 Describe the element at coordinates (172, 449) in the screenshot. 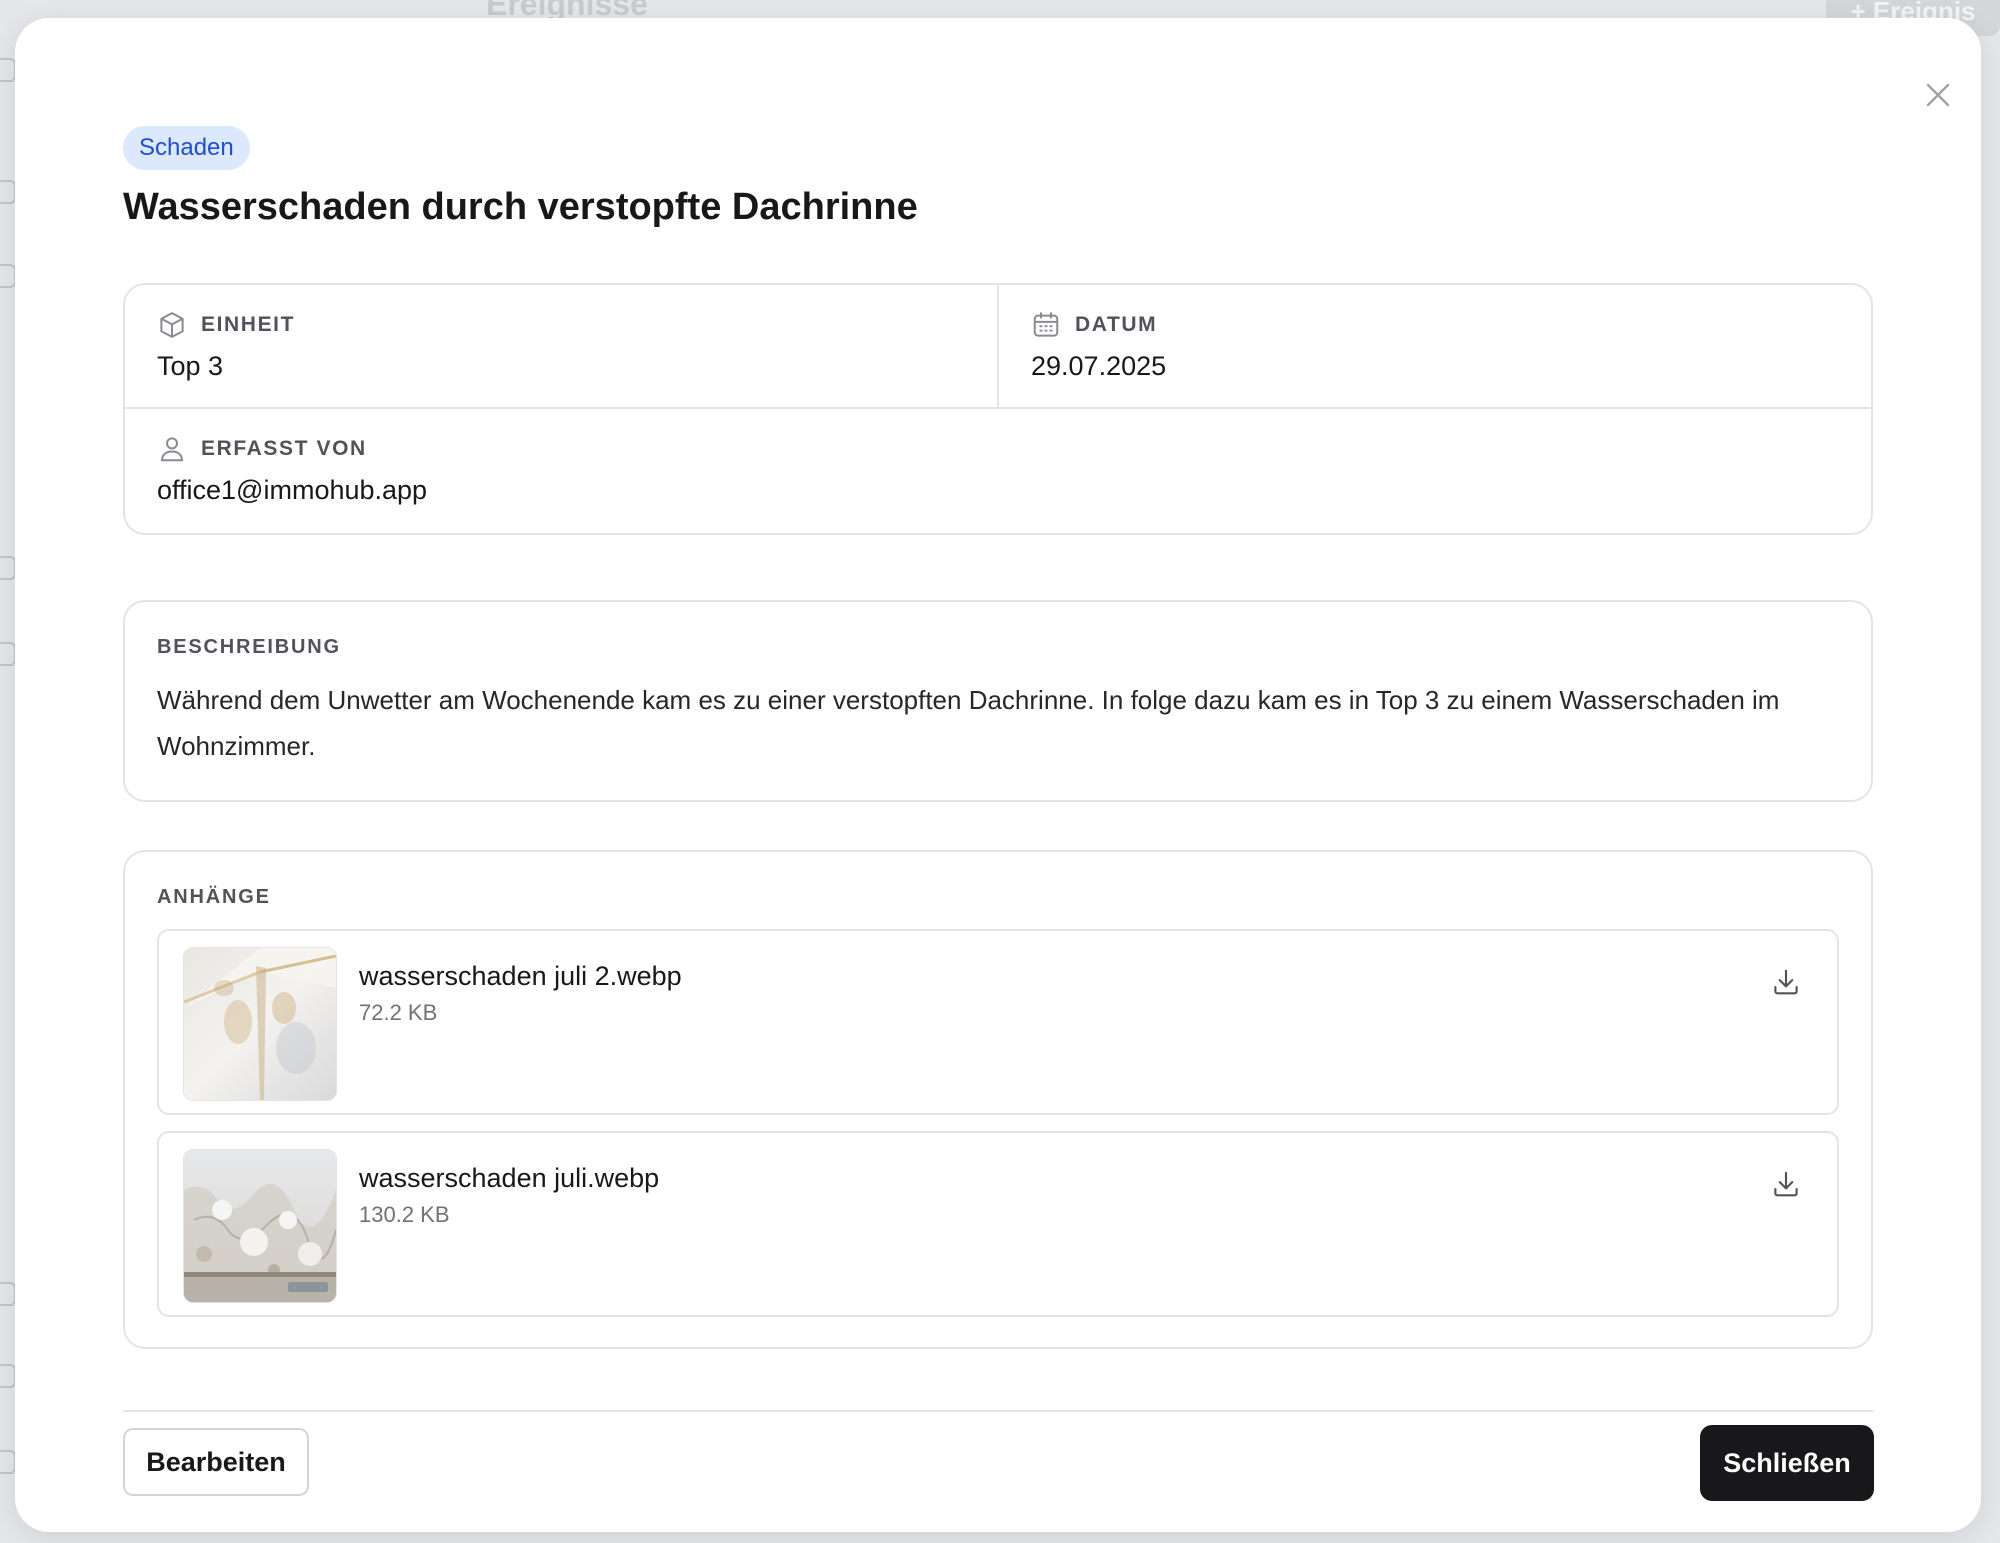

I see `user-icon` at that location.